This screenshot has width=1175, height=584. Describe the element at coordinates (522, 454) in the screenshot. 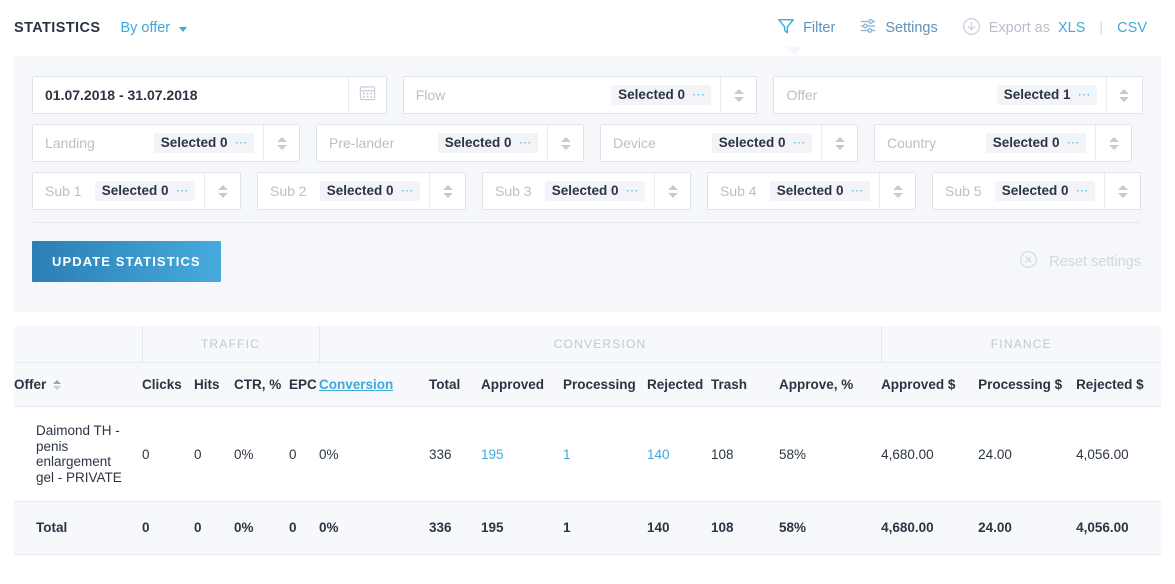

I see `cell-approved: 195` at that location.